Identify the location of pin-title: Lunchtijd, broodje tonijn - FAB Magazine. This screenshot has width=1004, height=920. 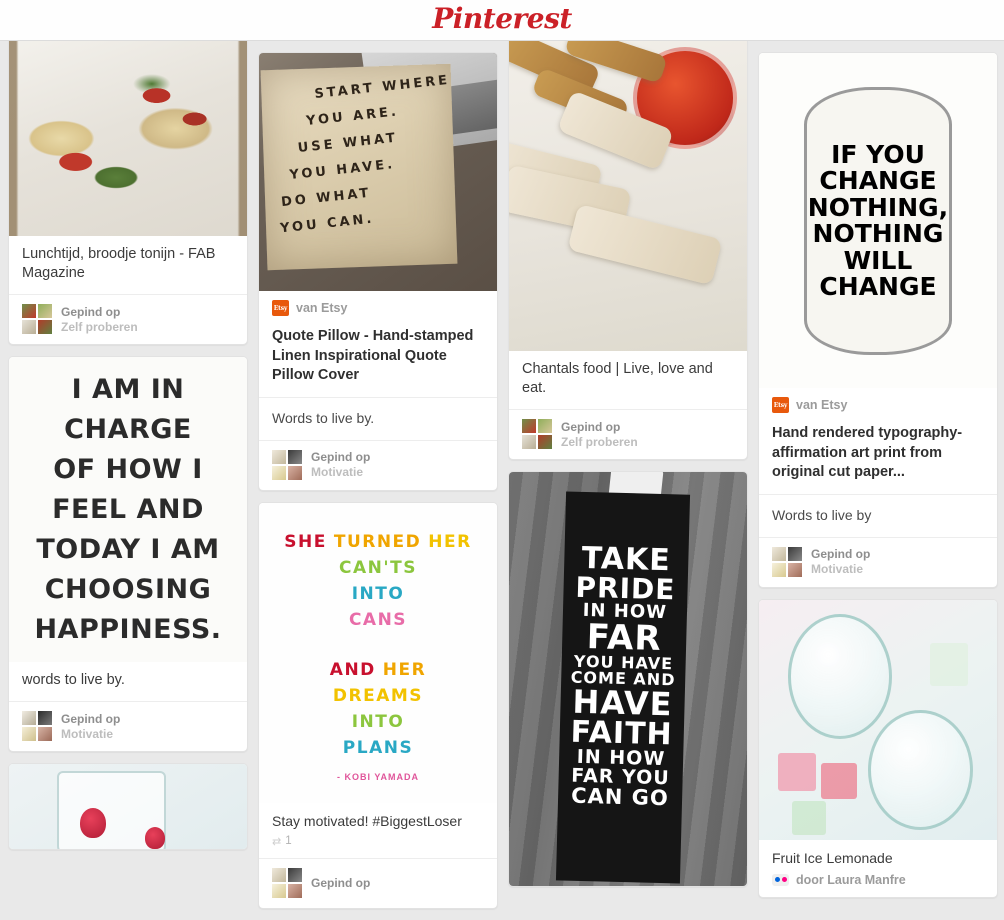
(128, 265).